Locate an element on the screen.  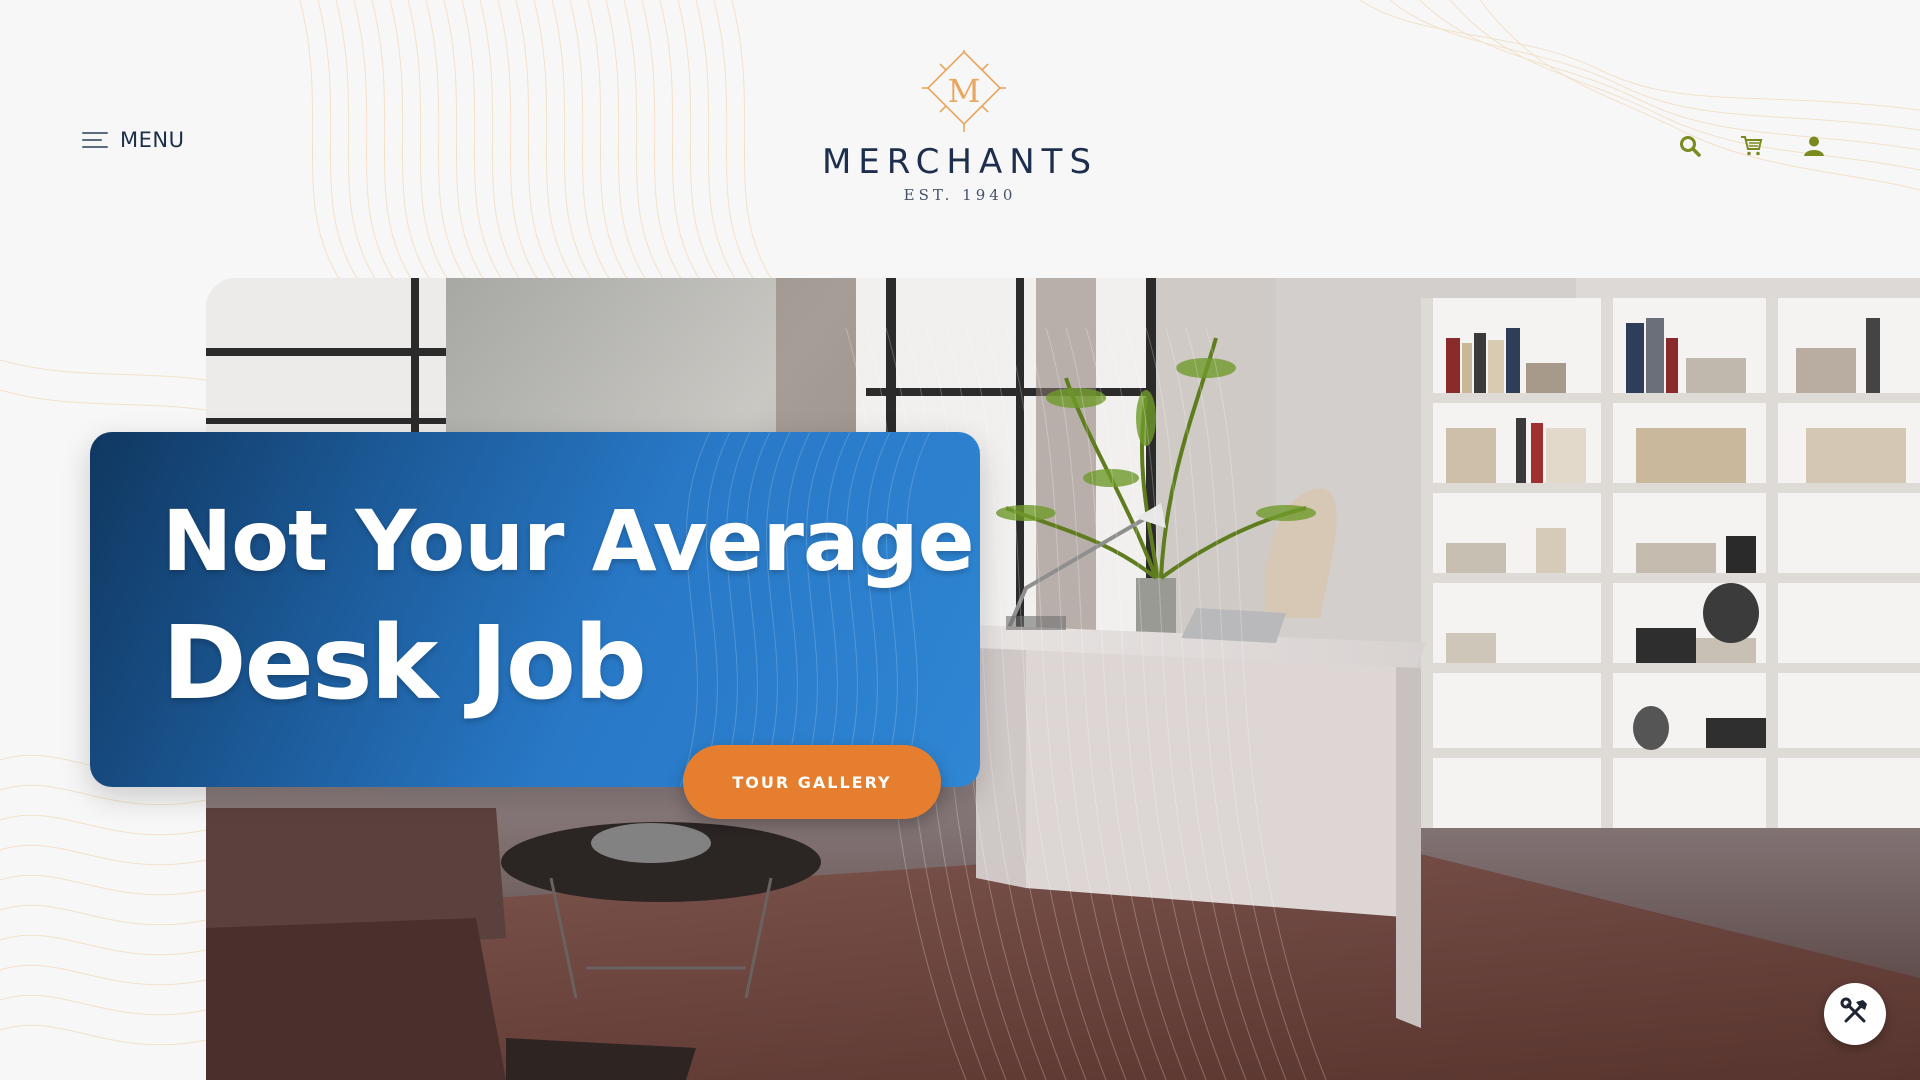
menu-button: MENU is located at coordinates (133, 140).